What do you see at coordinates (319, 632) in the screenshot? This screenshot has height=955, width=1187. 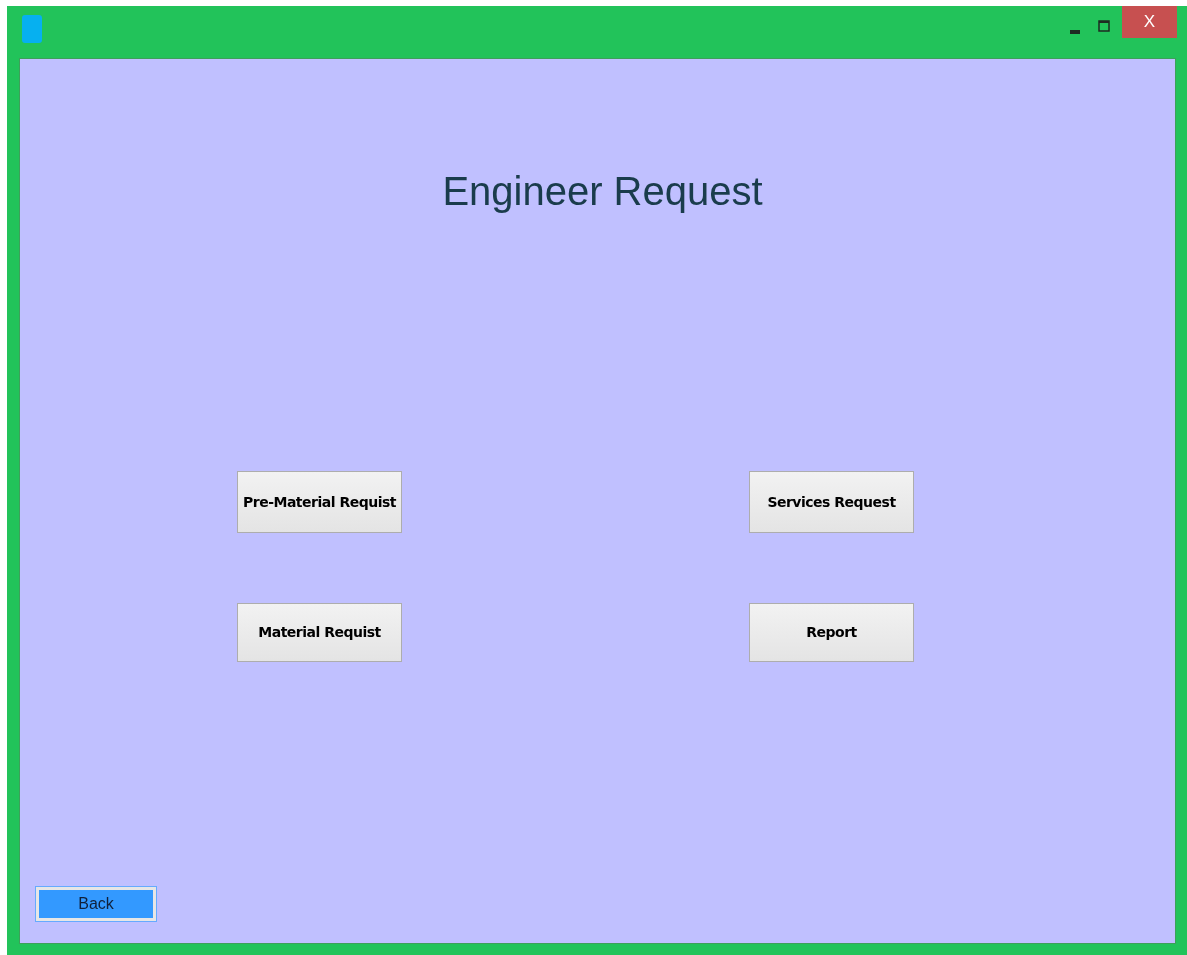 I see `menu-button: Material Requist` at bounding box center [319, 632].